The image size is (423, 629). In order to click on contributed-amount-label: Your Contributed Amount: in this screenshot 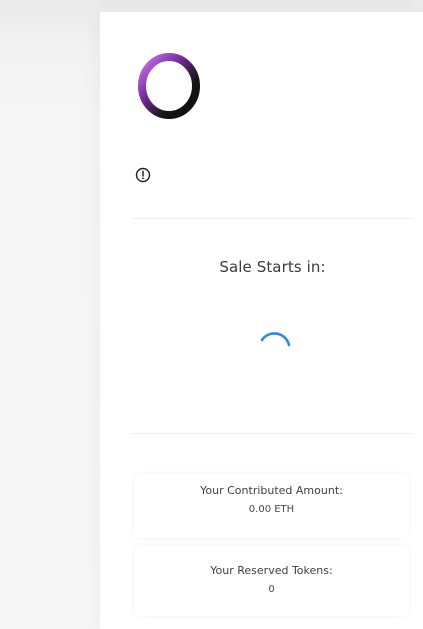, I will do `click(271, 490)`.